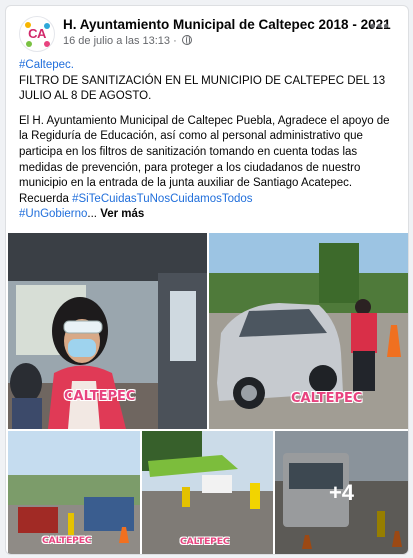 This screenshot has height=558, width=413. Describe the element at coordinates (162, 199) in the screenshot. I see `hashtag-link: #SiTeCuidasTuNosCuidamosTodos` at that location.